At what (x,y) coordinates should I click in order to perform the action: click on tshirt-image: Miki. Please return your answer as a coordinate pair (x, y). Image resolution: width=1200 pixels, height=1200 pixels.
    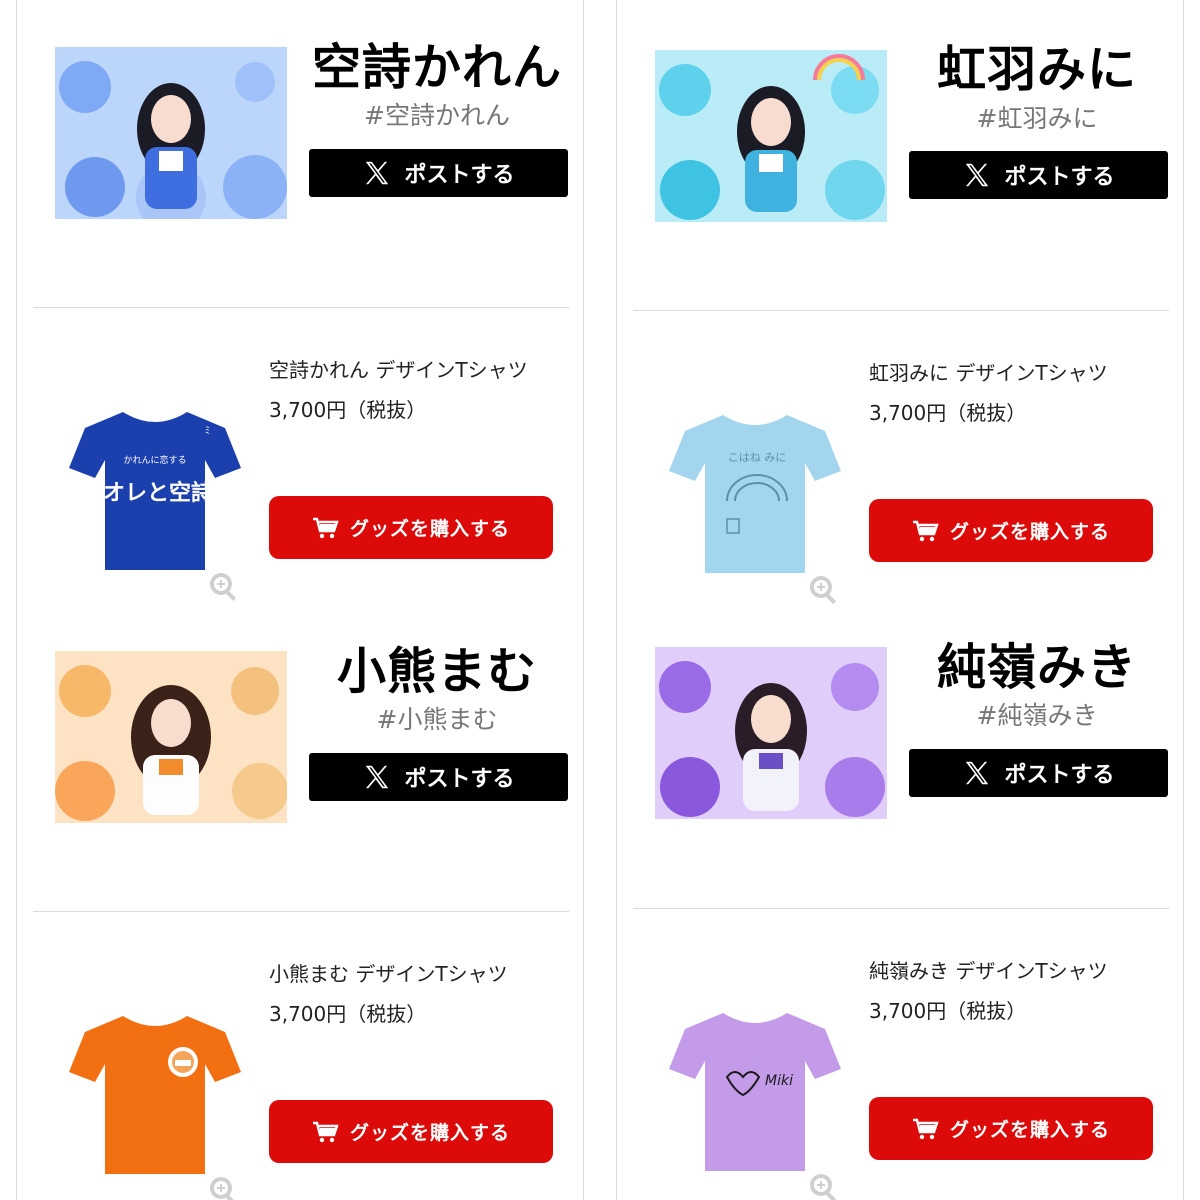
    Looking at the image, I should click on (755, 1089).